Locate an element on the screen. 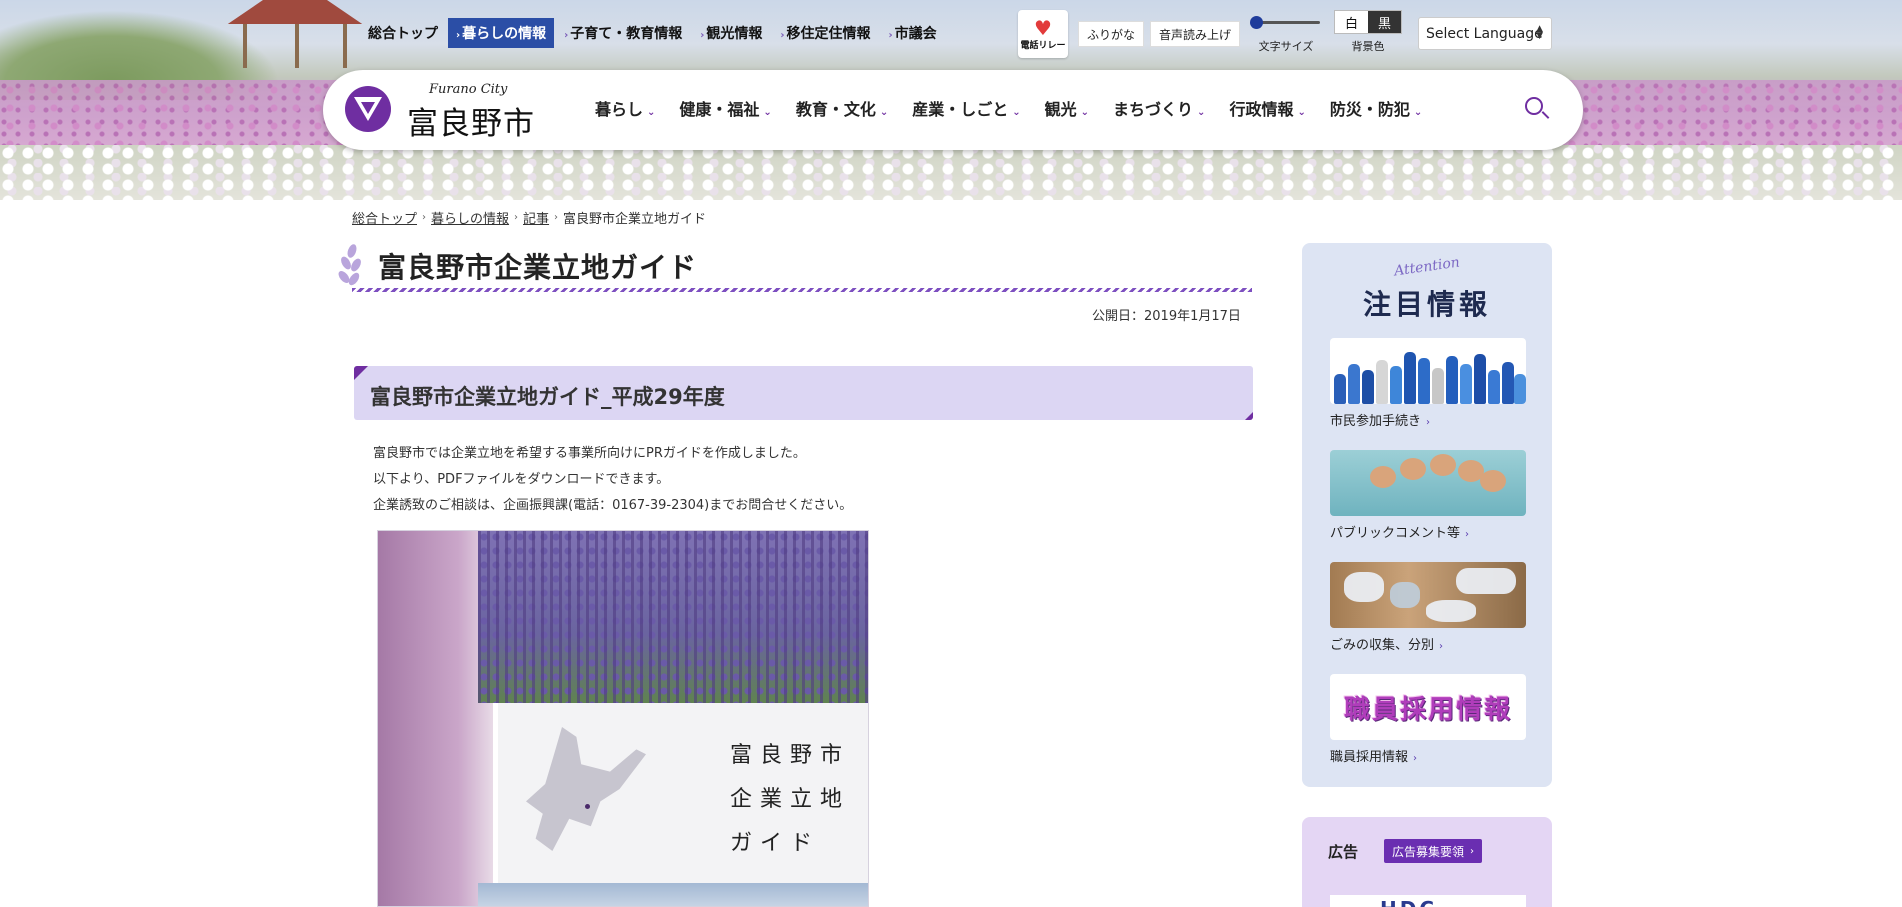 The height and width of the screenshot is (907, 1902). bg-black-button: 黒 is located at coordinates (1384, 22).